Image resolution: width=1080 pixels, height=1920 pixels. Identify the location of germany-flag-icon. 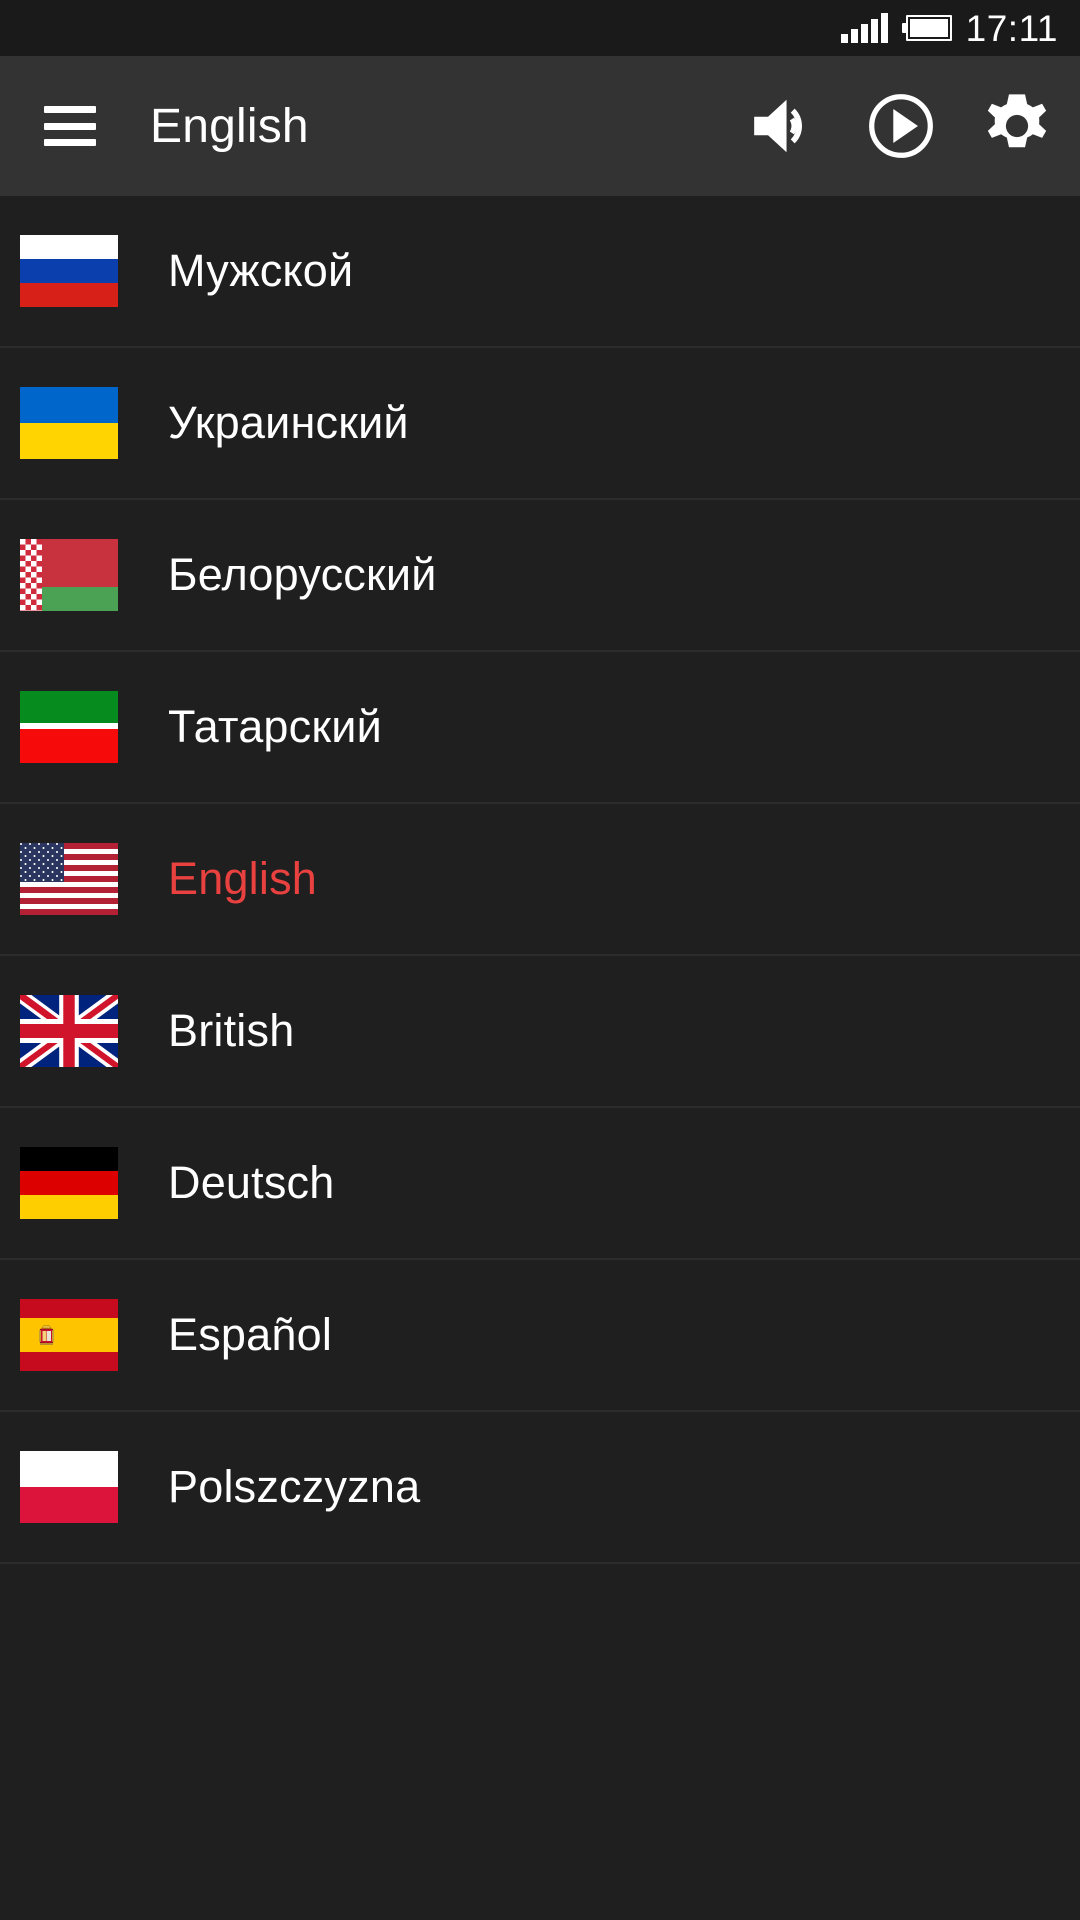
(69, 1183).